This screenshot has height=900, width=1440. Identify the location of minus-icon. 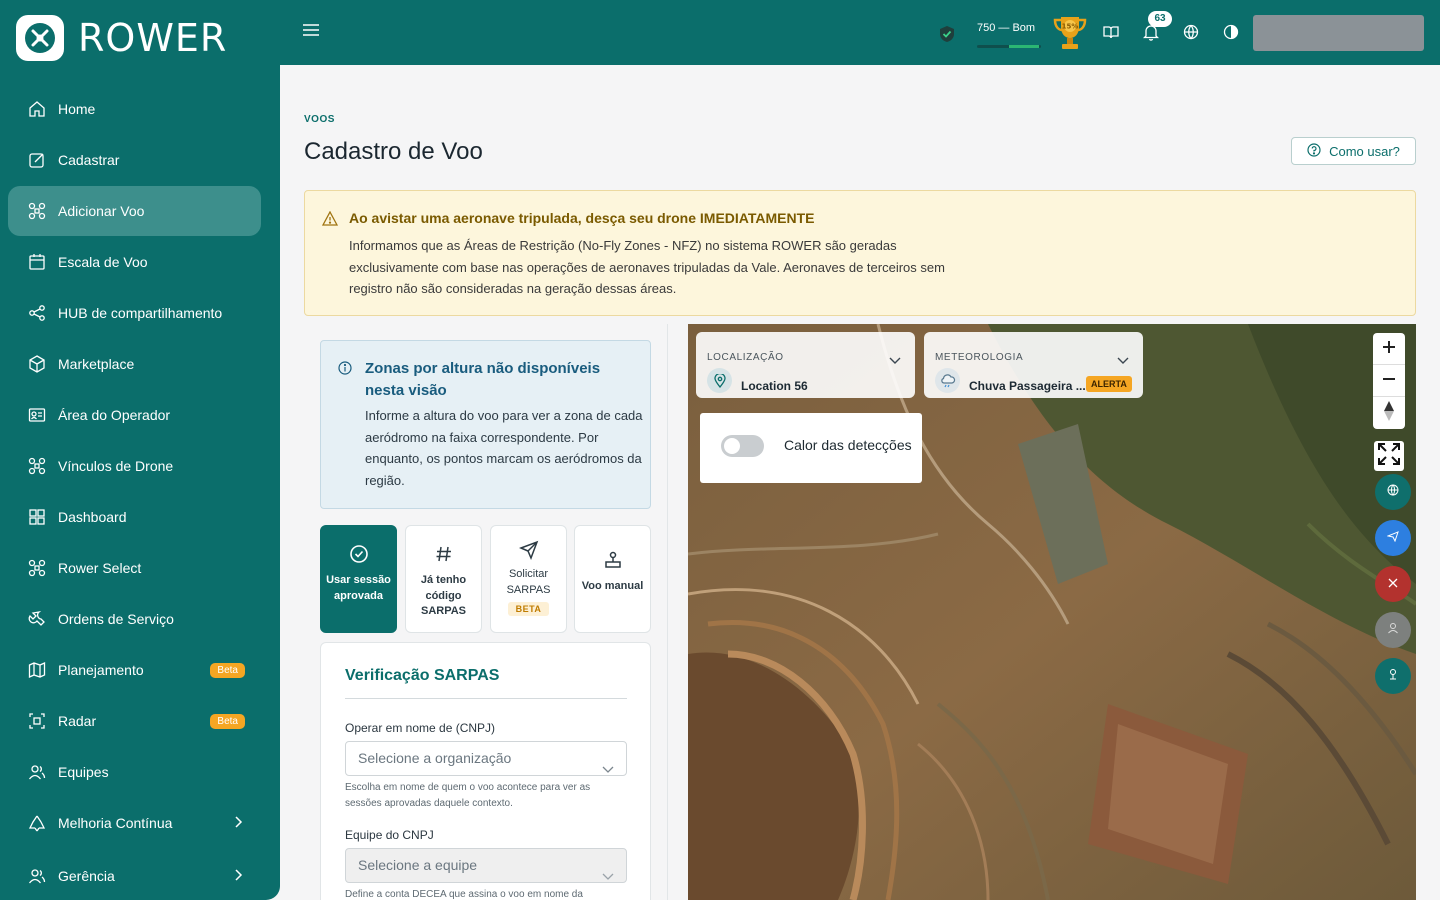
(1389, 381).